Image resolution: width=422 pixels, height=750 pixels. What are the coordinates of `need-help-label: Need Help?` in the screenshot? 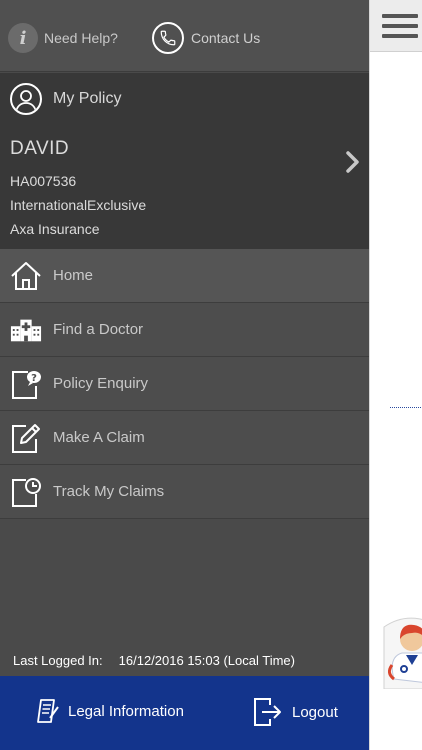 It's located at (81, 38).